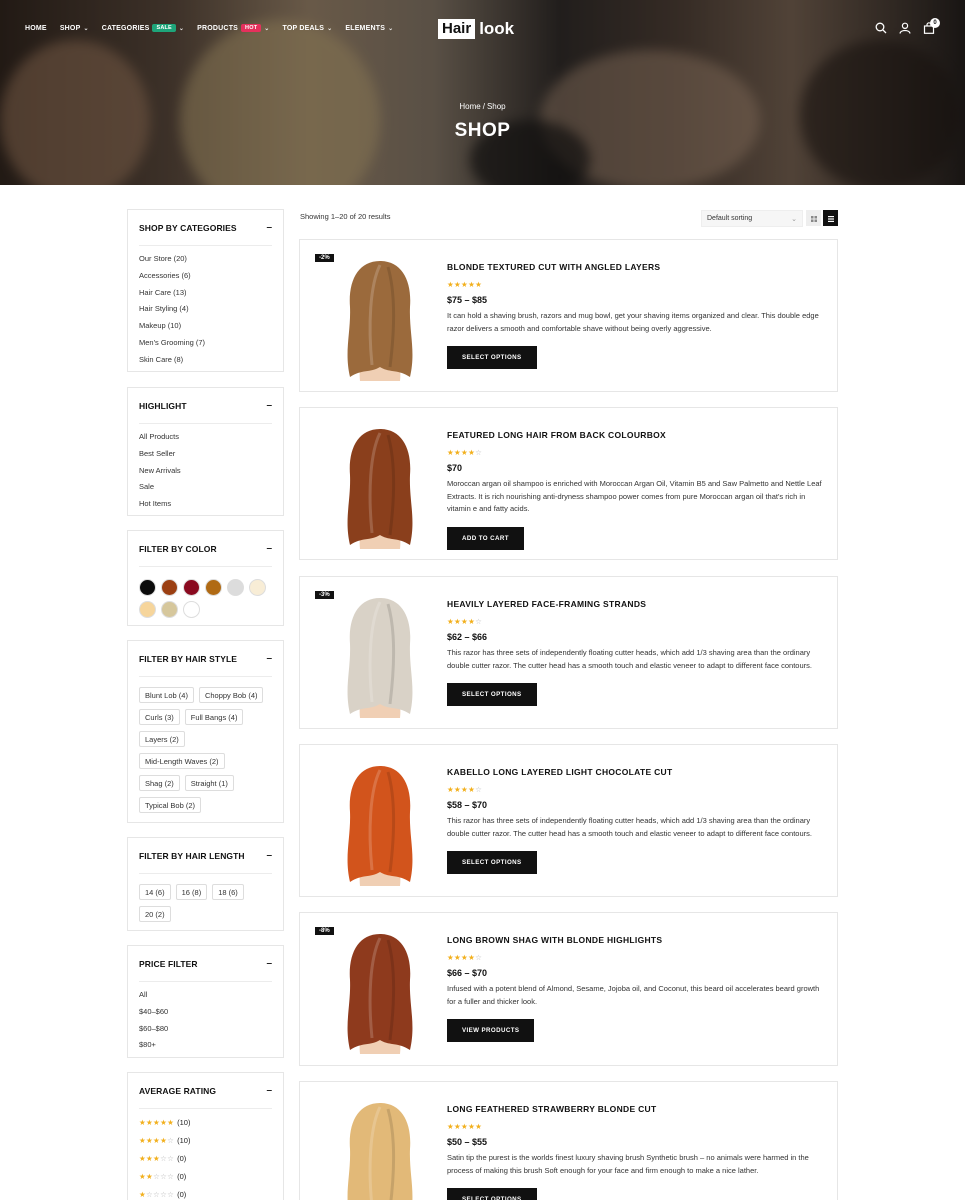 The image size is (965, 1200). What do you see at coordinates (205, 995) in the screenshot?
I see `price-option: All` at bounding box center [205, 995].